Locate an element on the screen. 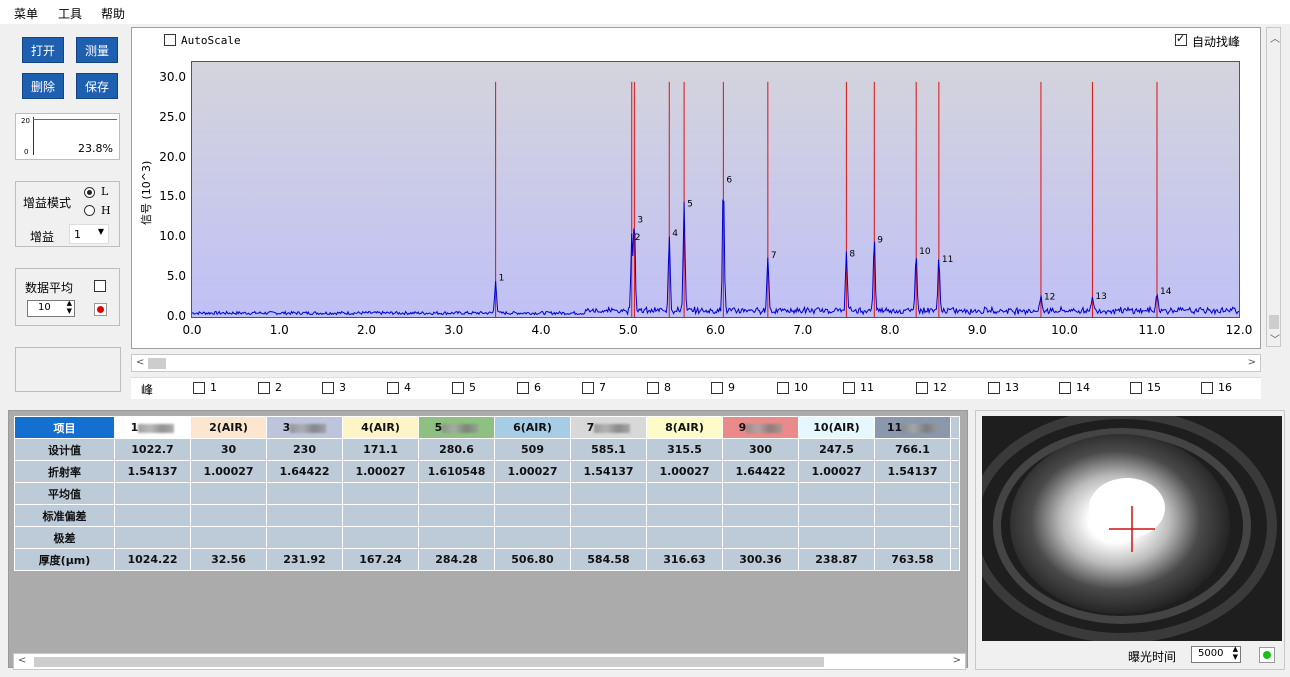  auto-peak-checkbox: ✓ is located at coordinates (1181, 39).